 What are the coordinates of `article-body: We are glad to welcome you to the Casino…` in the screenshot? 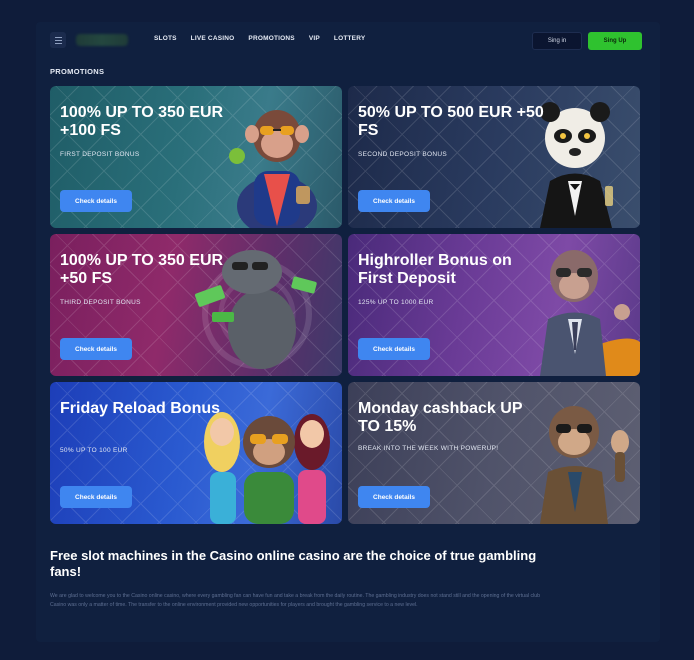 It's located at (295, 600).